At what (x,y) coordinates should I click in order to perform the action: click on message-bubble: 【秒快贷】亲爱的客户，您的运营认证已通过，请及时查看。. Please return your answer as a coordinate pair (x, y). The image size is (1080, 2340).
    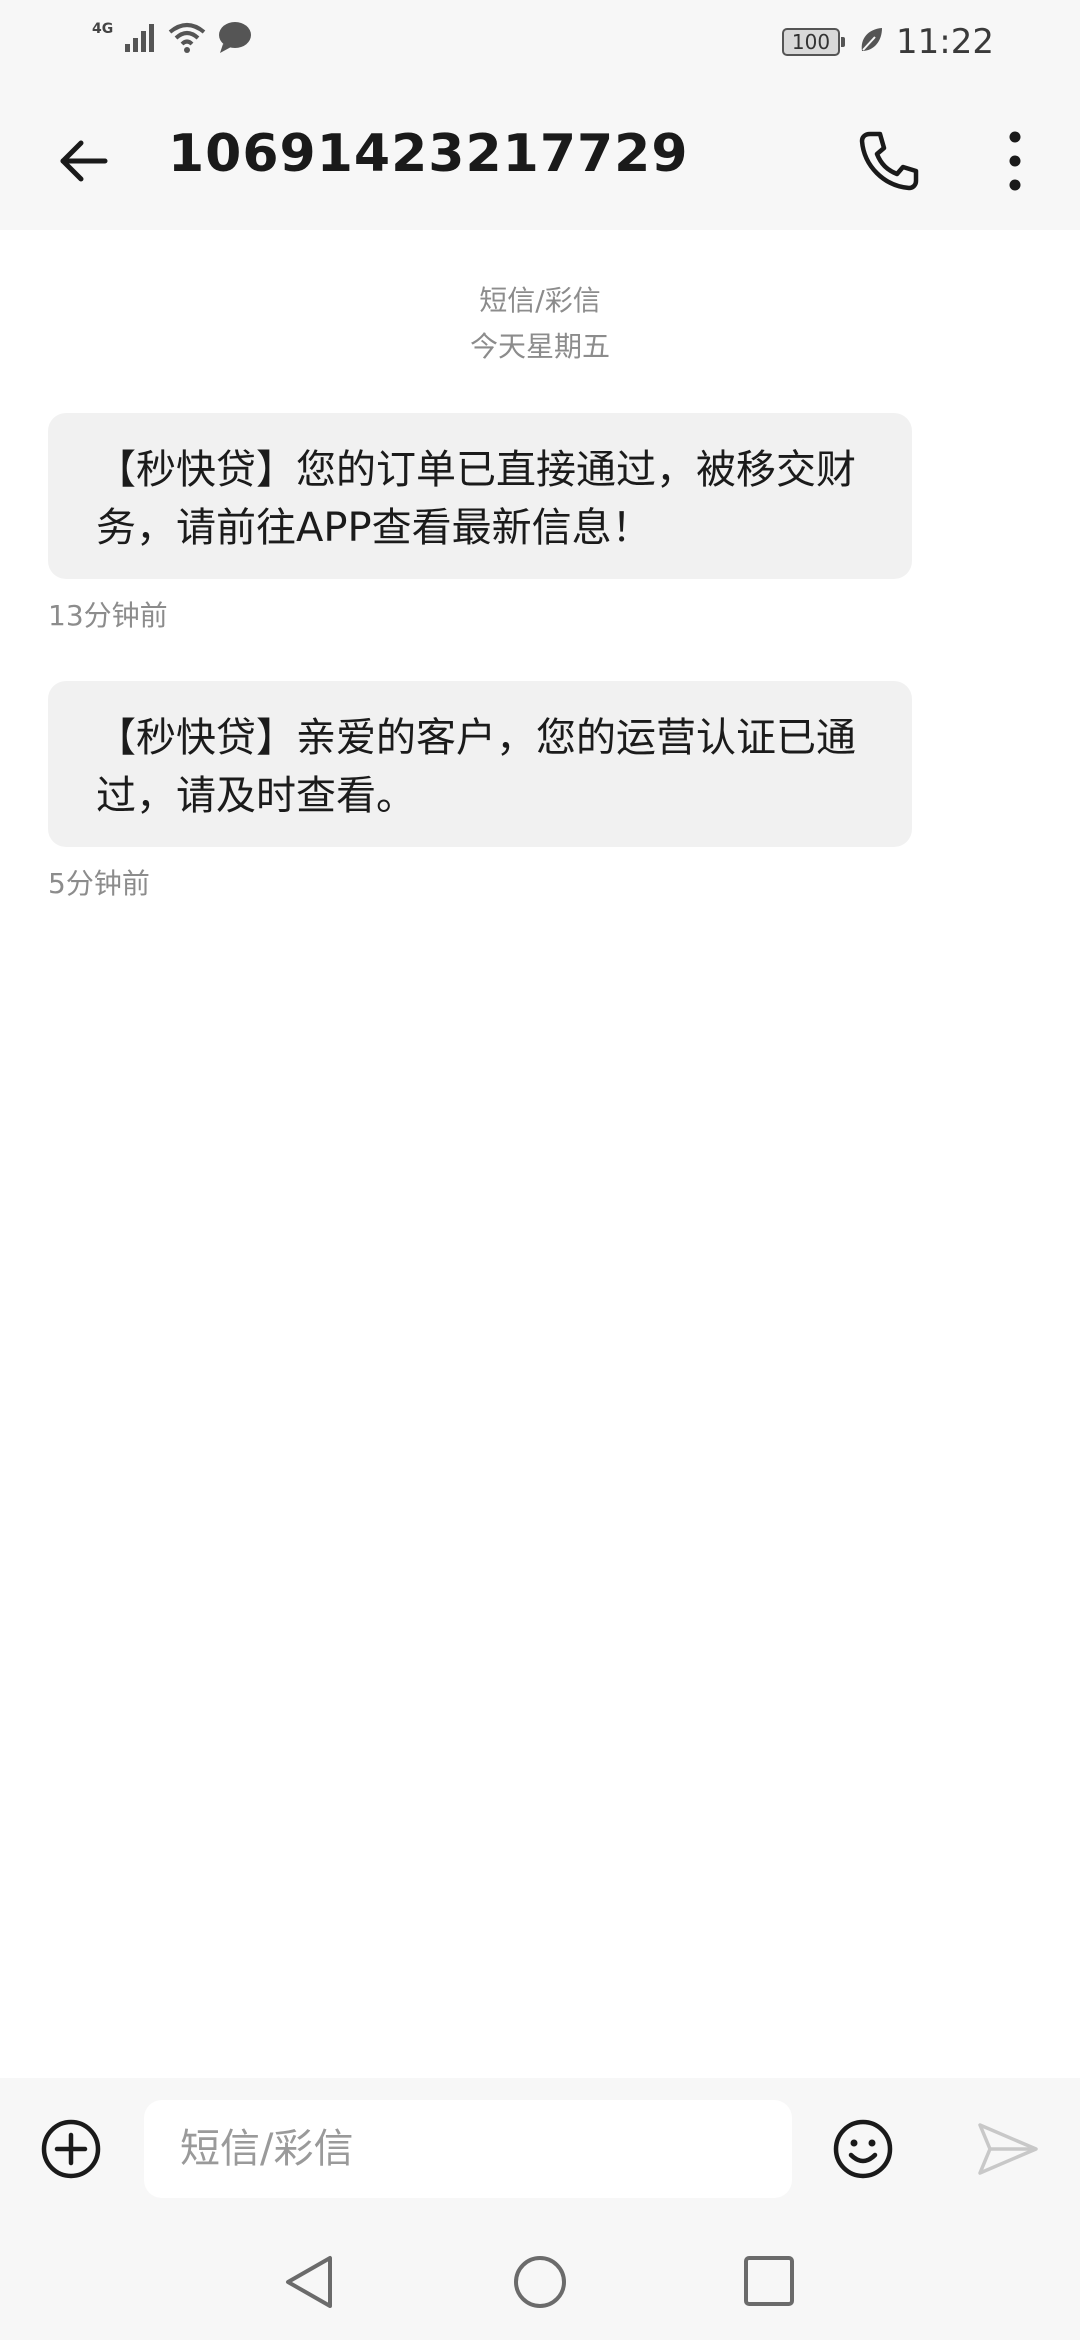
    Looking at the image, I should click on (480, 764).